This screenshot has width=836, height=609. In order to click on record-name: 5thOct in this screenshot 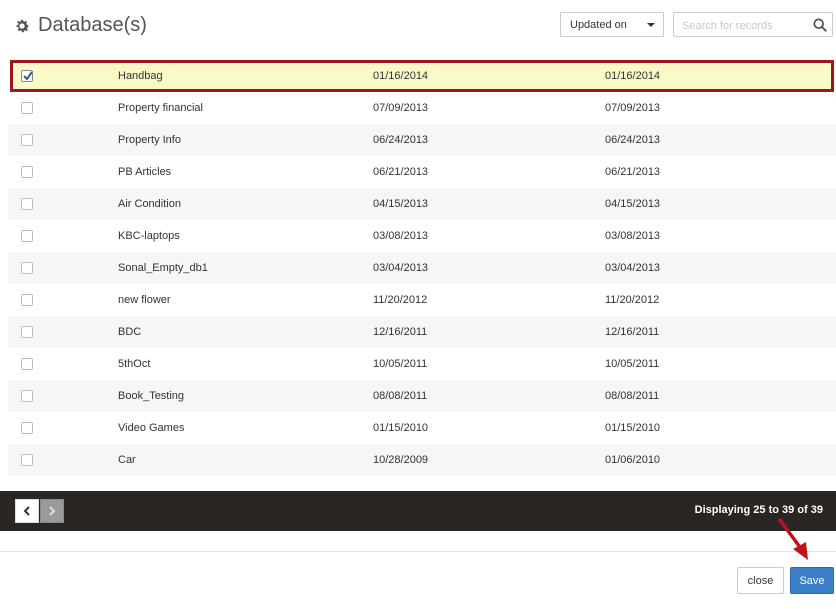, I will do `click(134, 364)`.